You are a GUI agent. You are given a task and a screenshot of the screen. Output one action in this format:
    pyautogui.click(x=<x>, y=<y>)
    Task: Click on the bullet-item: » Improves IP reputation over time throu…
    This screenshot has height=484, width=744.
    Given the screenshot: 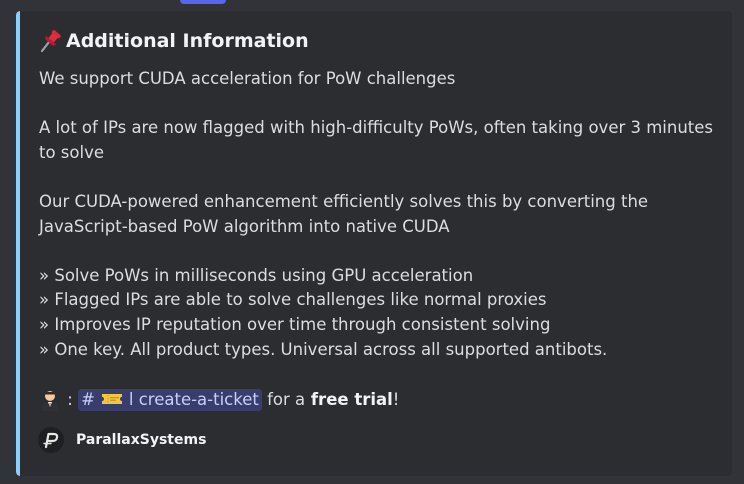 What is the action you would take?
    pyautogui.click(x=295, y=324)
    